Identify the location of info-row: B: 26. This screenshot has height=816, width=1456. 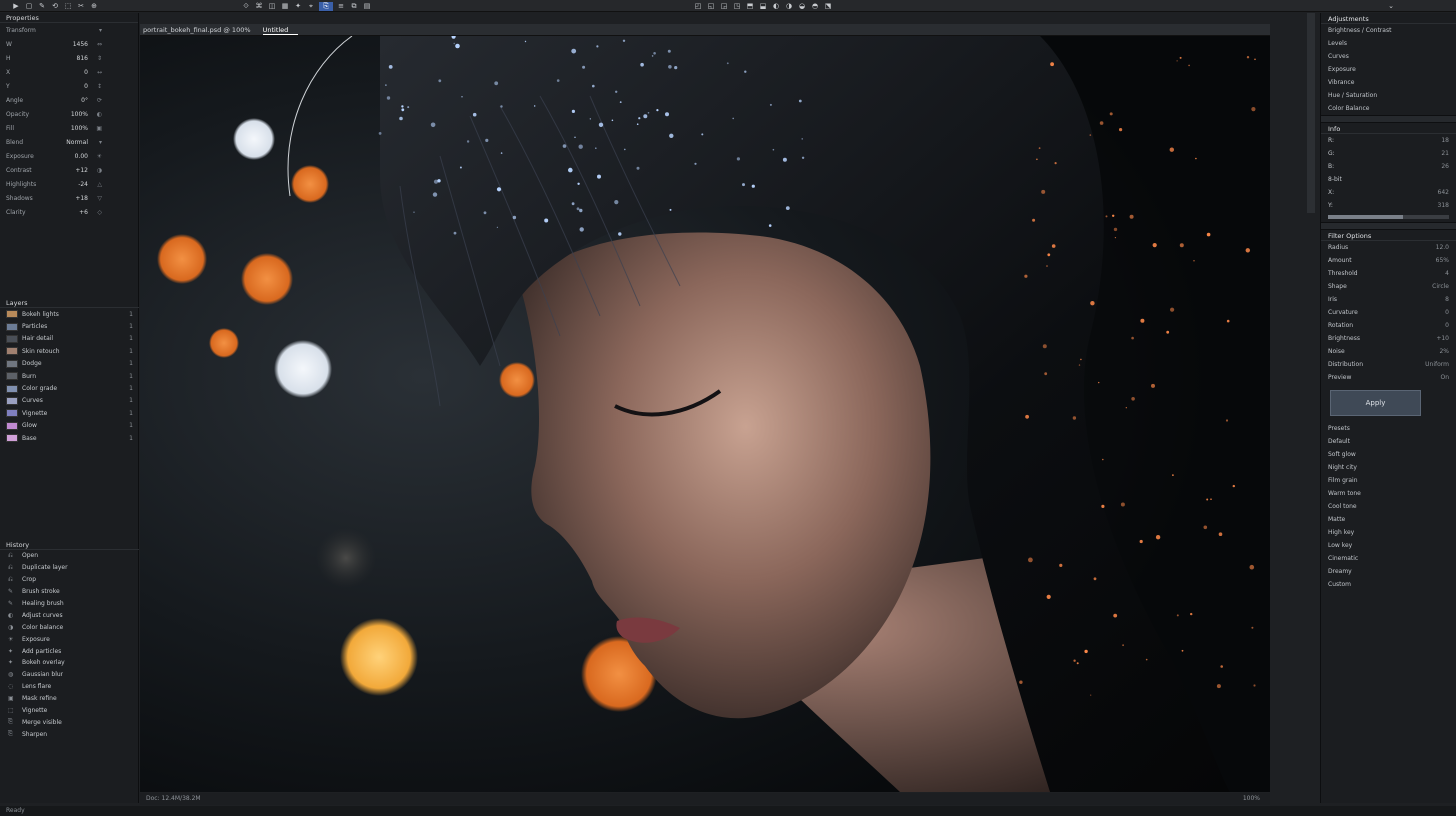
(1388, 166).